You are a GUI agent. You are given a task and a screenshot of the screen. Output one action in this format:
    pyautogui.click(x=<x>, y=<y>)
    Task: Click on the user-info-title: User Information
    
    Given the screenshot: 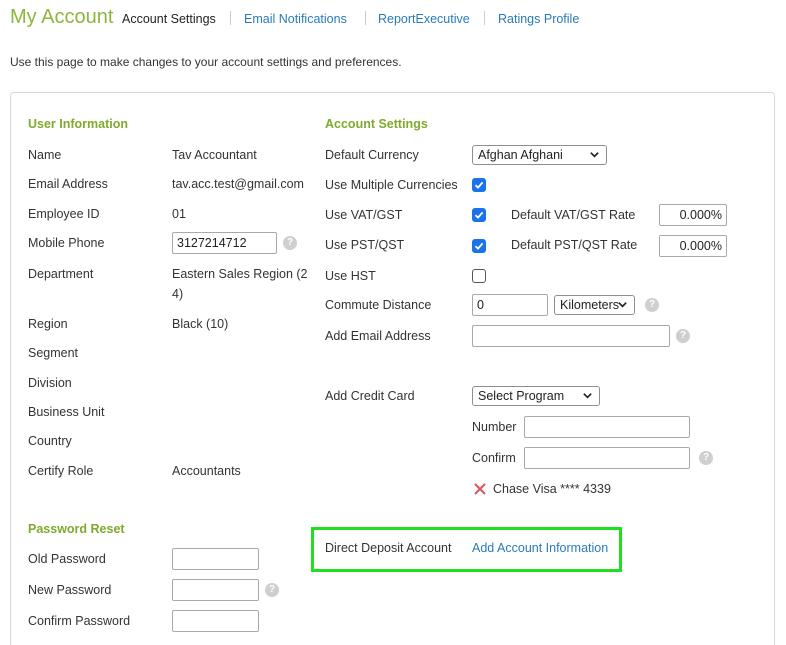 What is the action you would take?
    pyautogui.click(x=78, y=124)
    